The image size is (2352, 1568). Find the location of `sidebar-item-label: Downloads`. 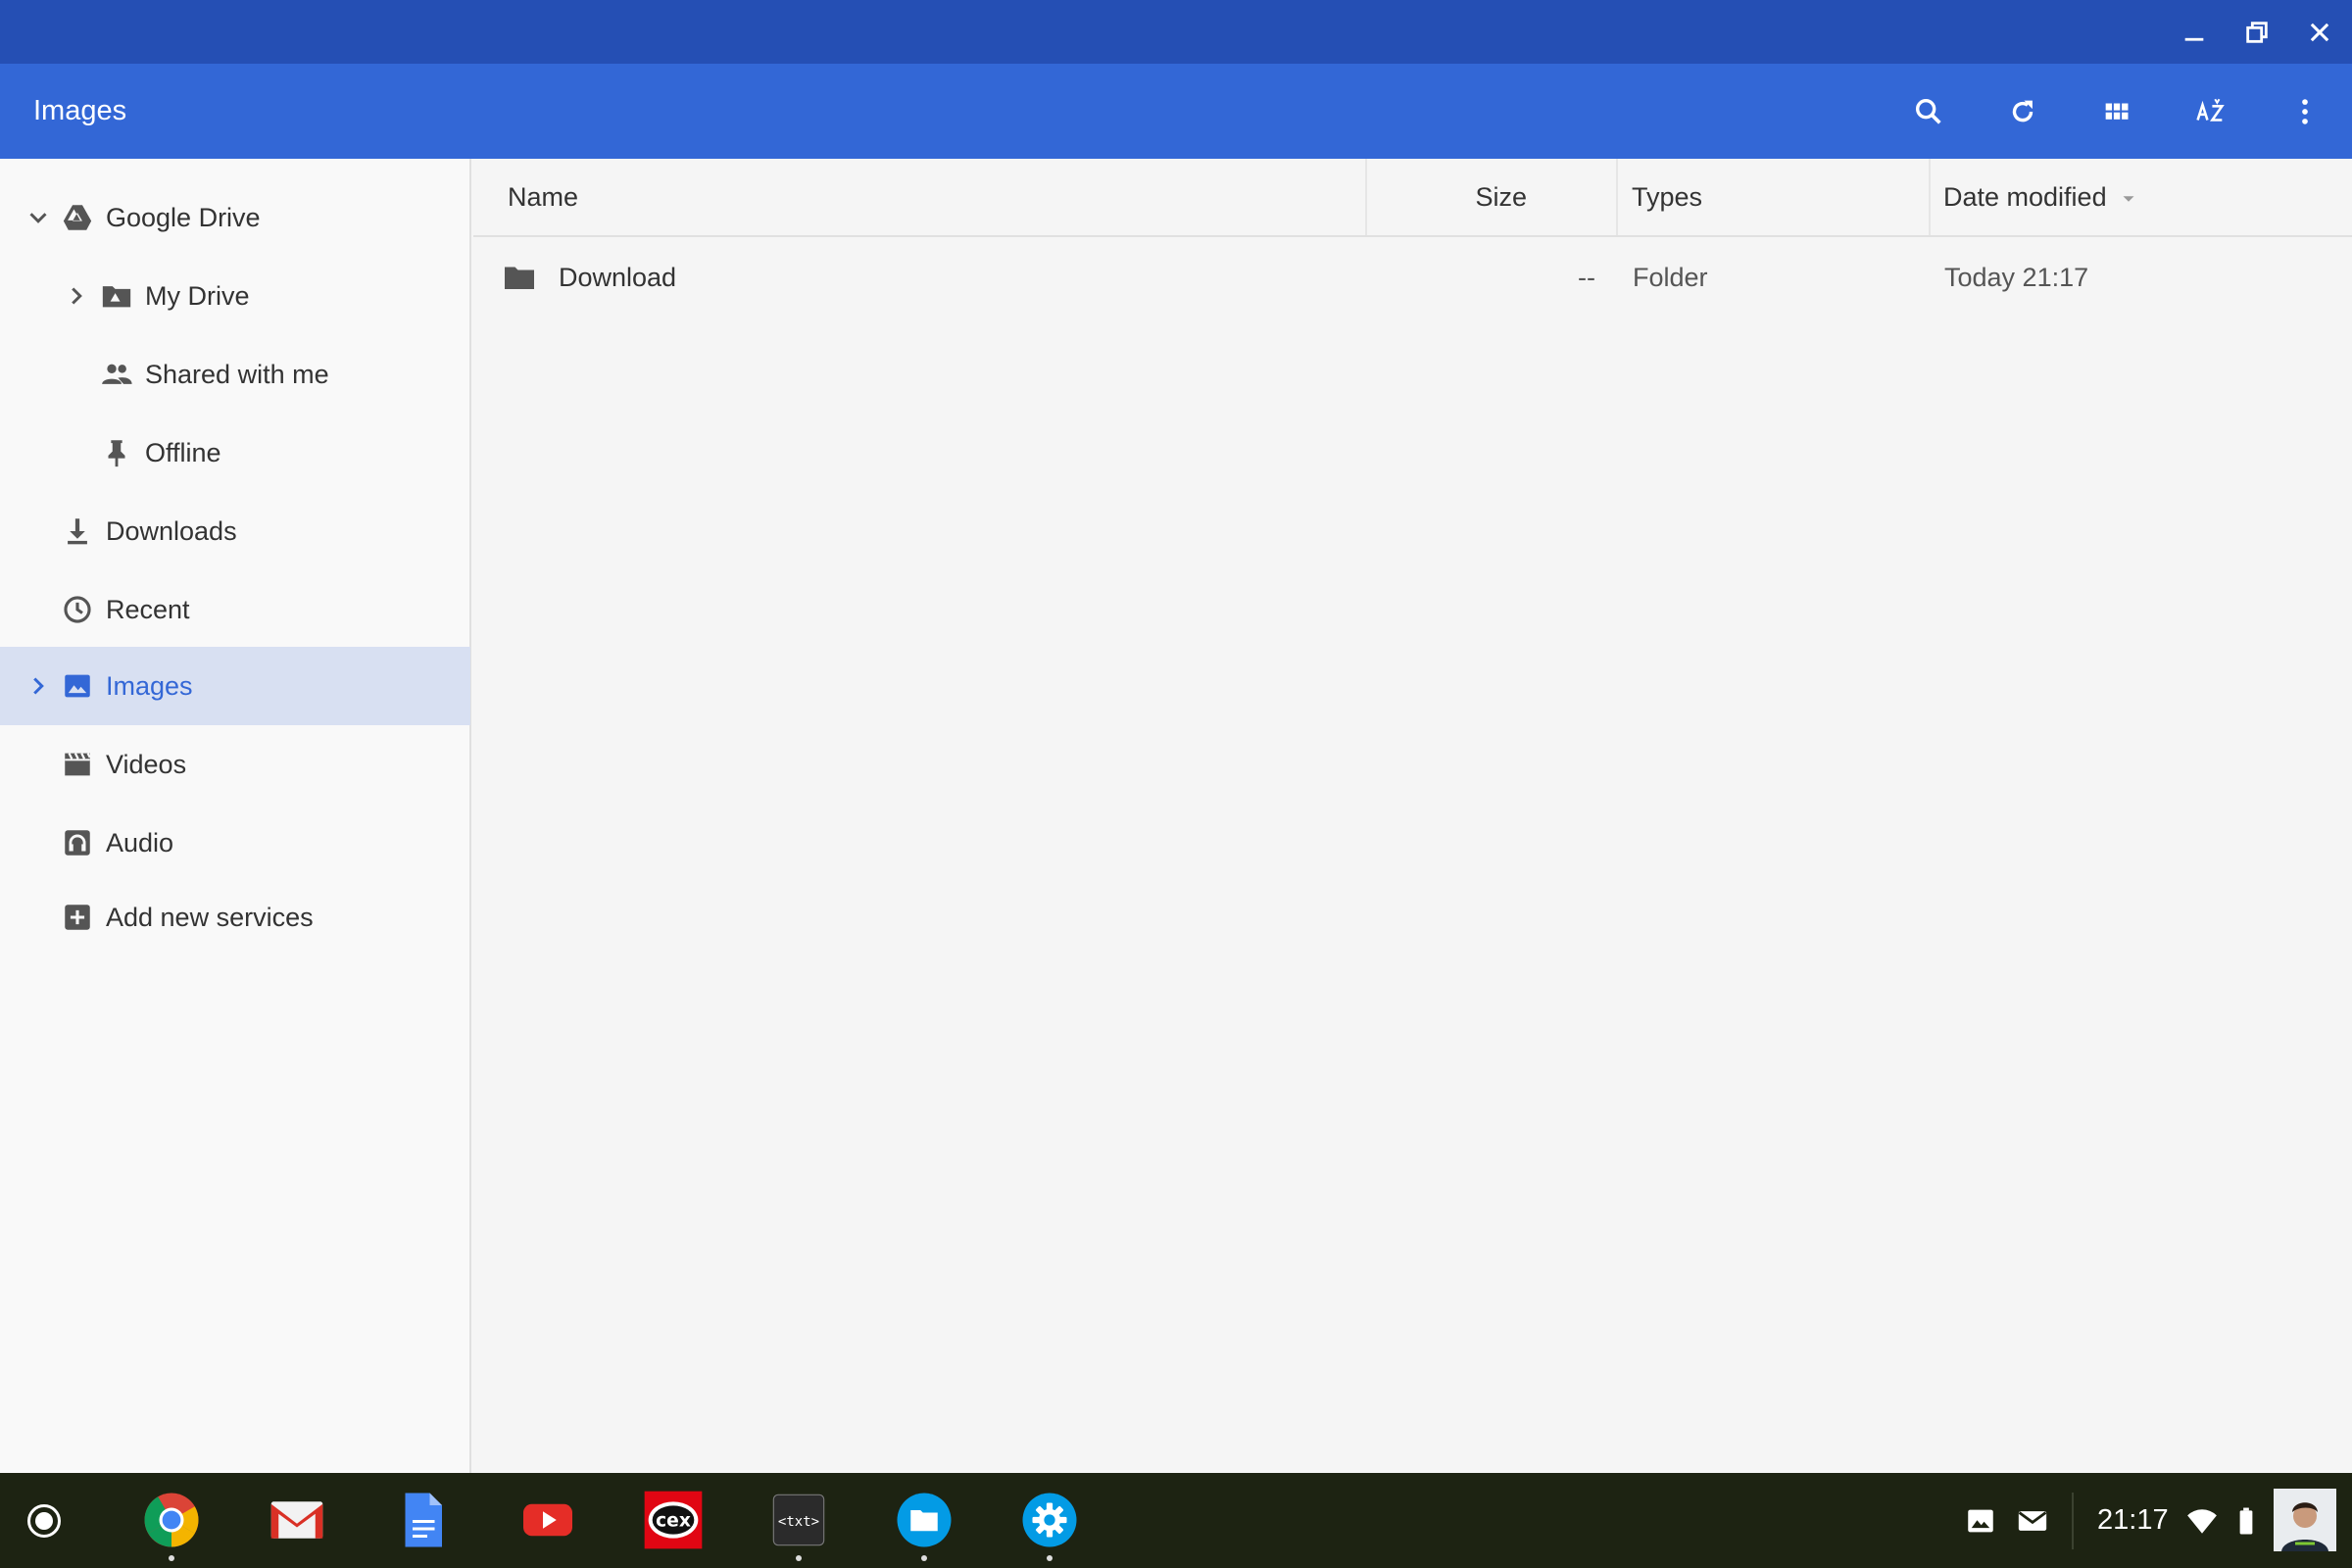

sidebar-item-label: Downloads is located at coordinates (171, 531).